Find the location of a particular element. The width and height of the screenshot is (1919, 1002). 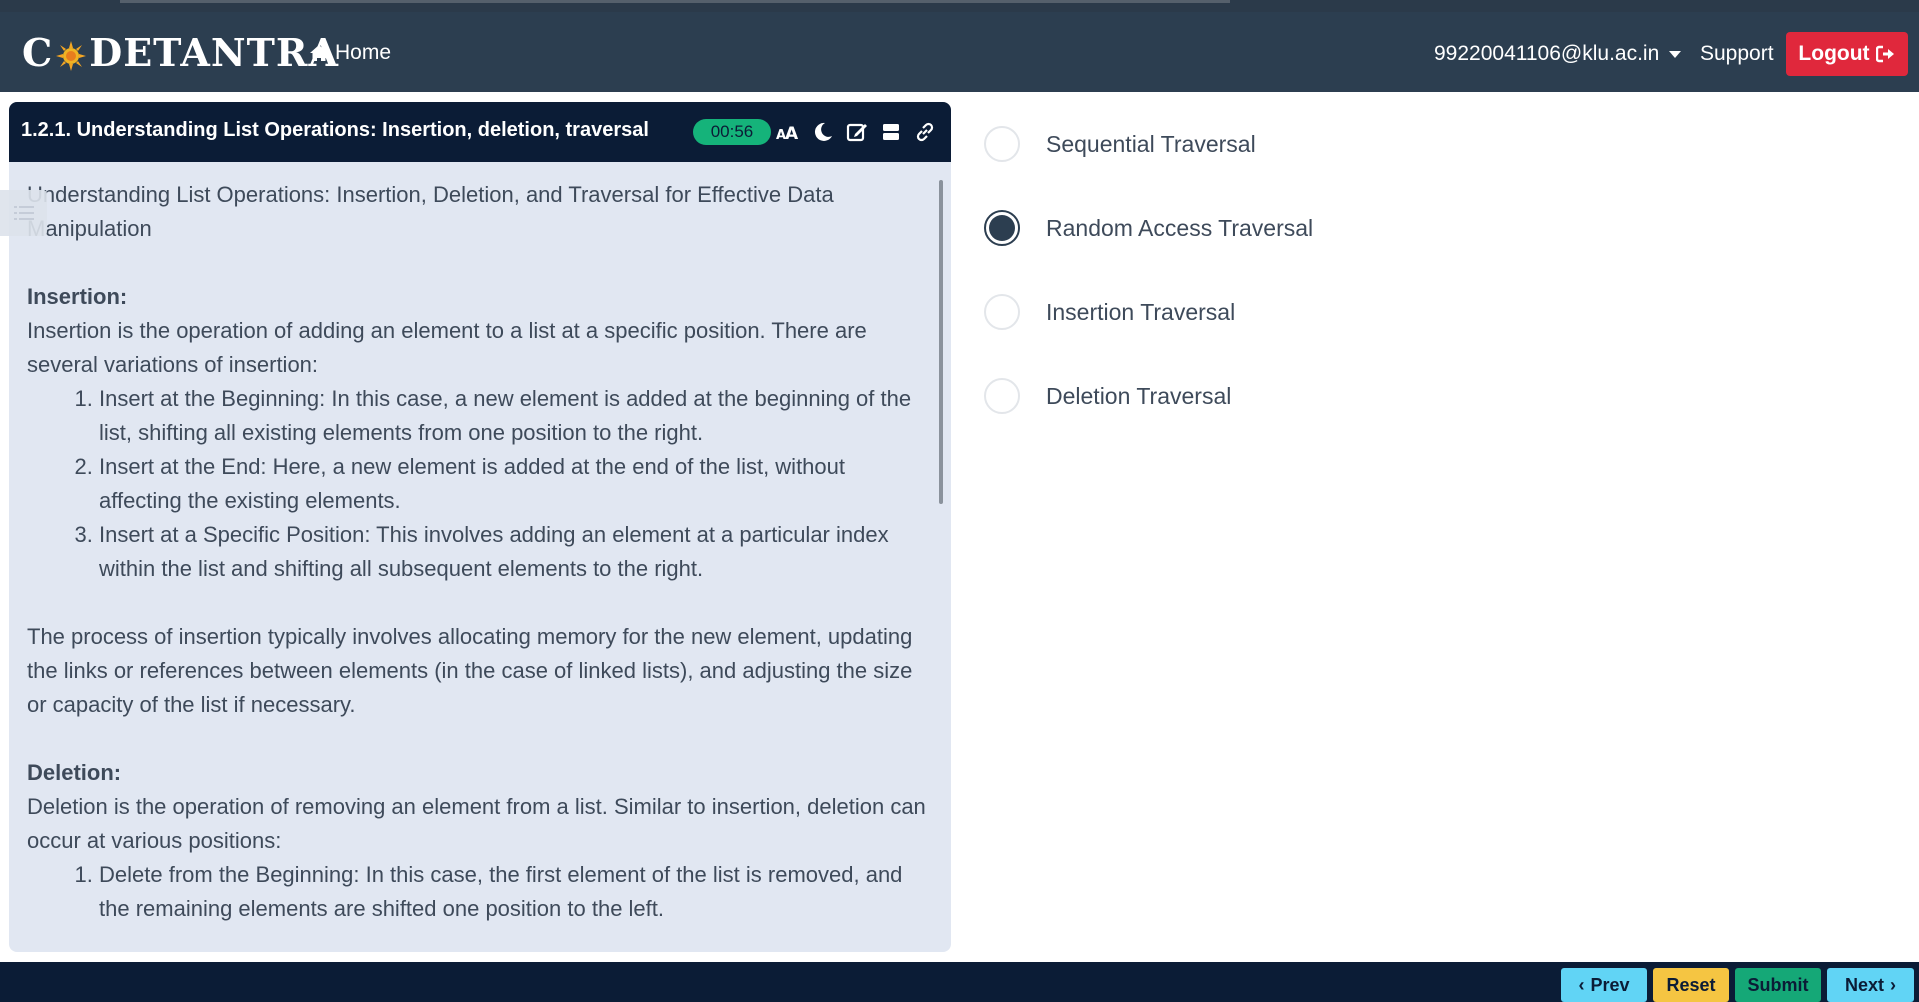

logout-label: Logout is located at coordinates (1834, 53).